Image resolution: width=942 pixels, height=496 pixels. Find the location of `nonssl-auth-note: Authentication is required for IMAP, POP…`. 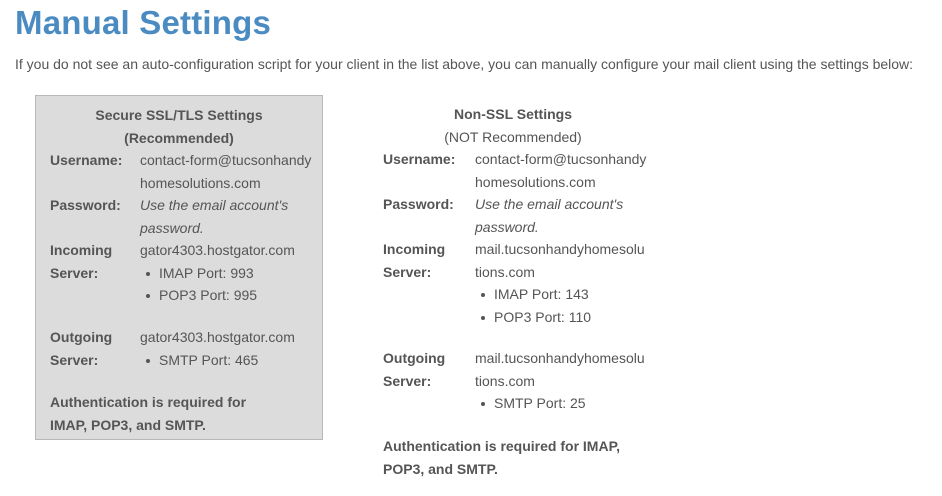

nonssl-auth-note: Authentication is required for IMAP, POP… is located at coordinates (501, 457).